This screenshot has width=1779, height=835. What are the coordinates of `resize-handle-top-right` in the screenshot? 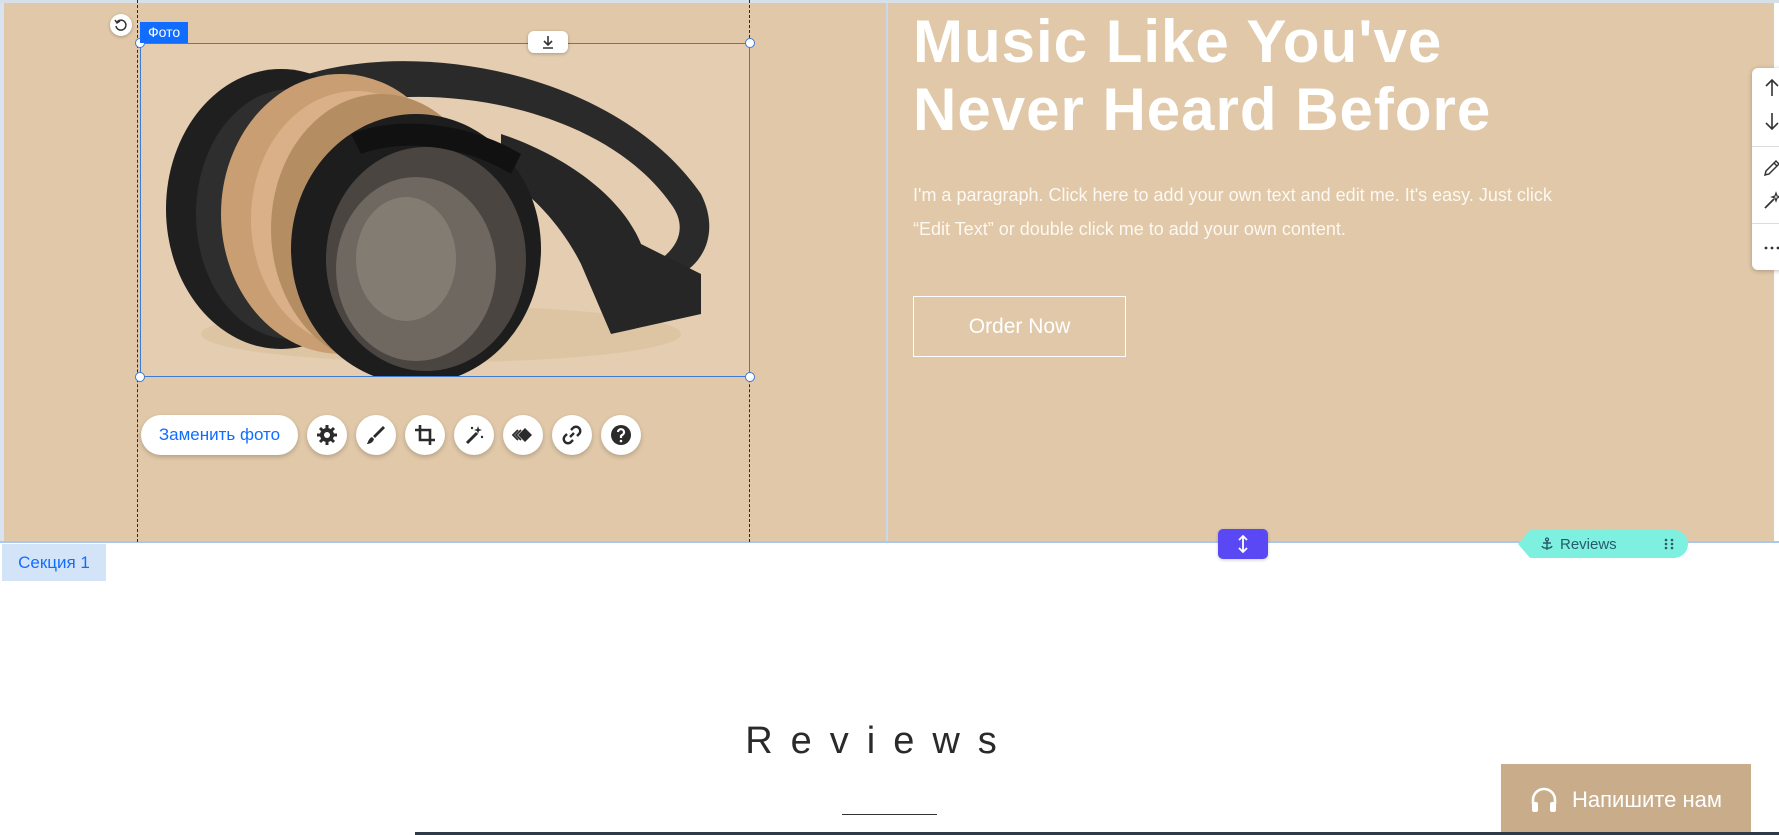 It's located at (750, 43).